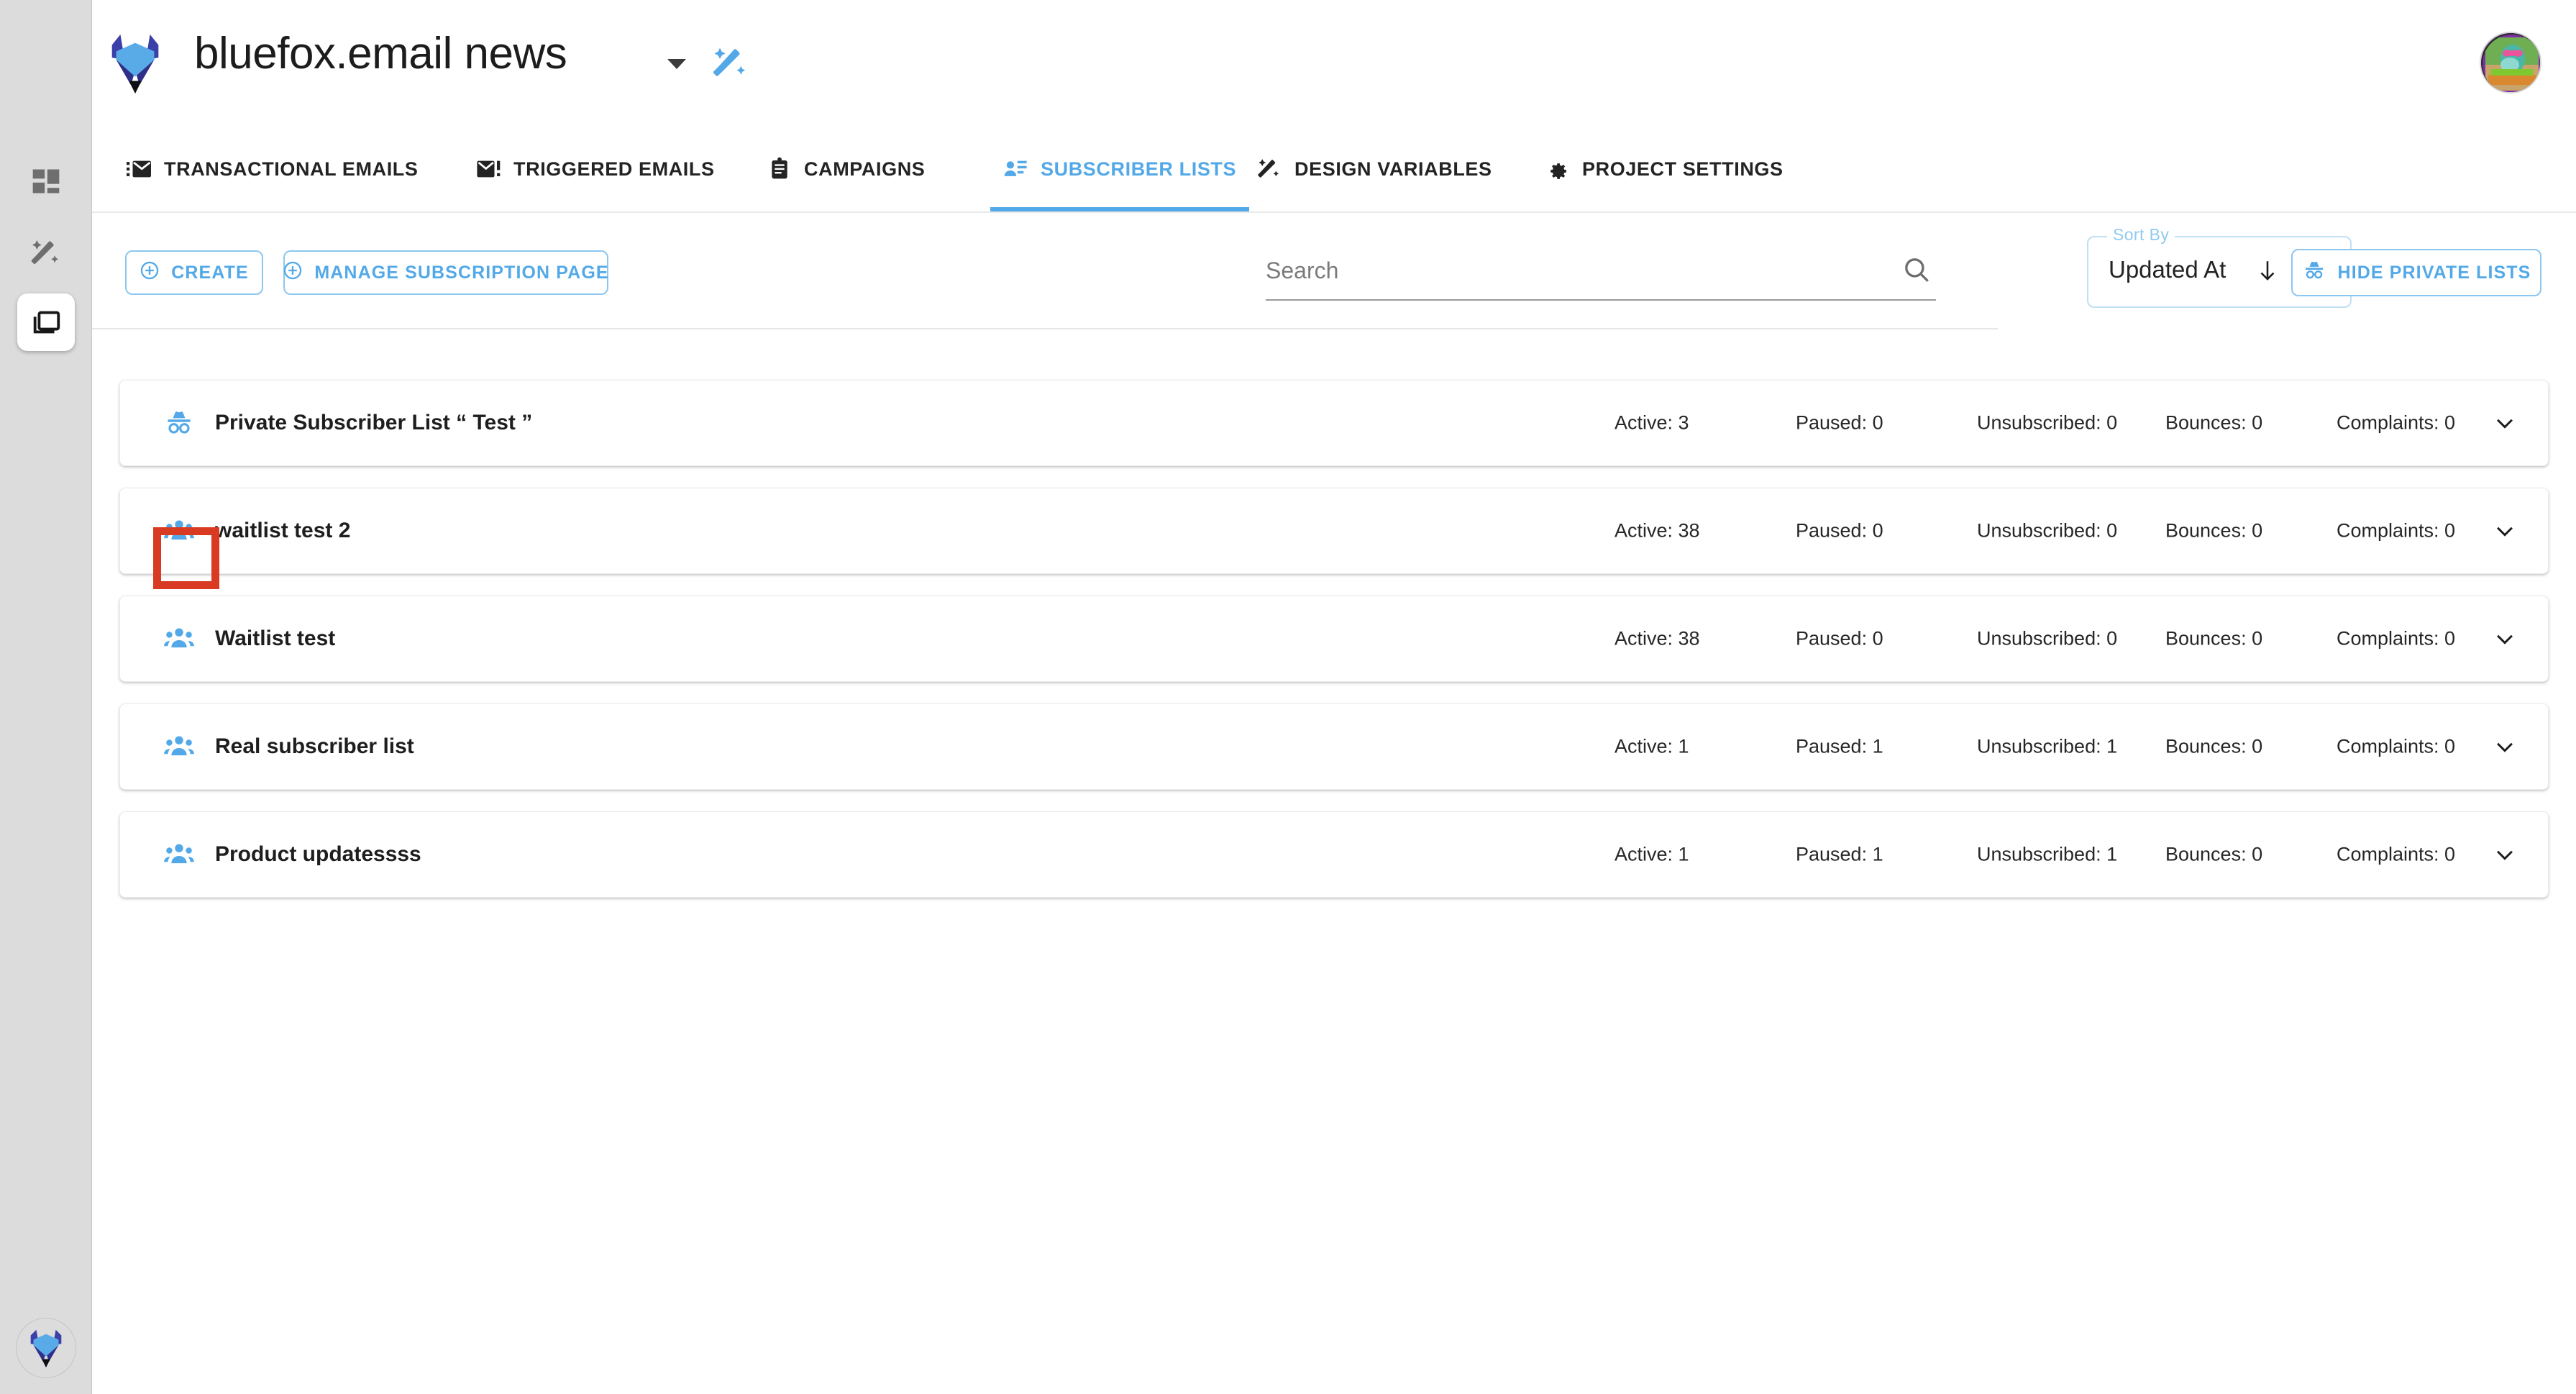 Image resolution: width=2576 pixels, height=1394 pixels. I want to click on stat-active: Active: 3, so click(1651, 422).